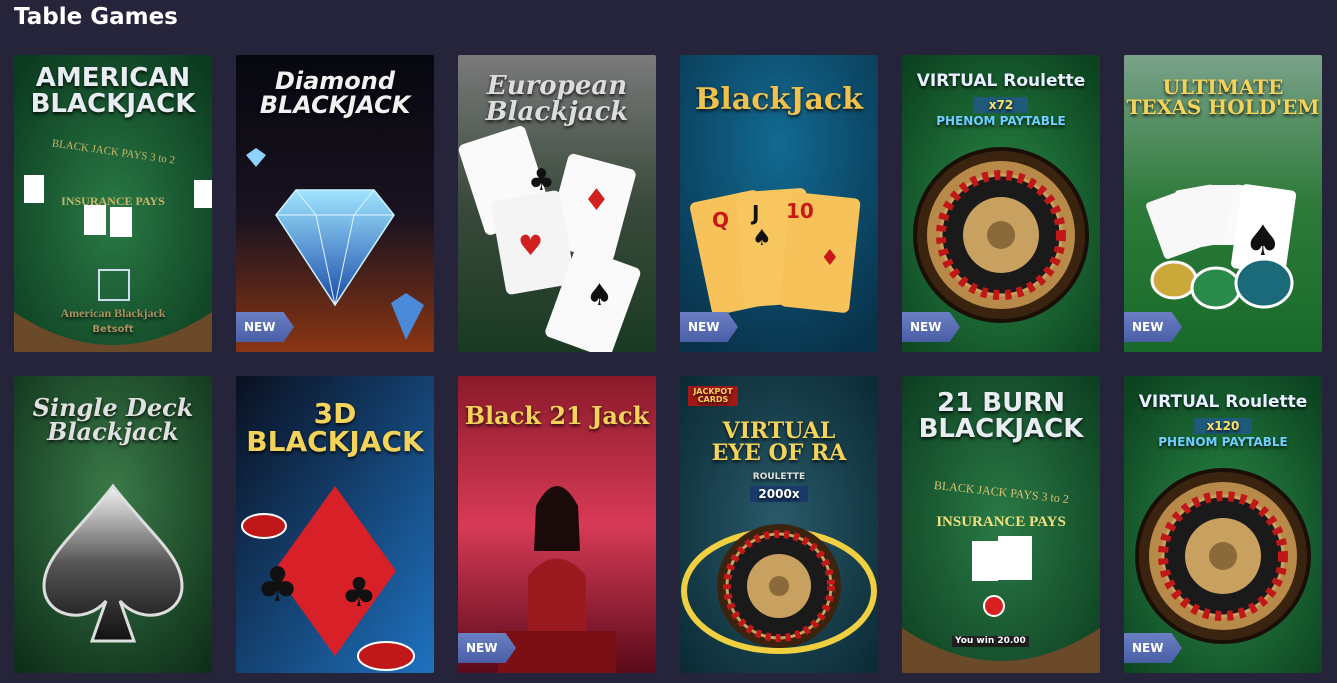 The width and height of the screenshot is (1337, 683). I want to click on tile-multiplier: x72, so click(1001, 105).